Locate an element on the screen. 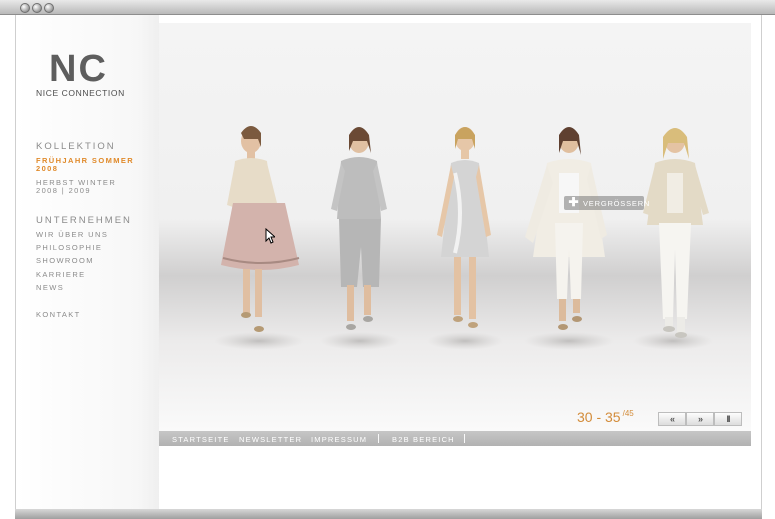  zoom-window-icon is located at coordinates (49, 8).